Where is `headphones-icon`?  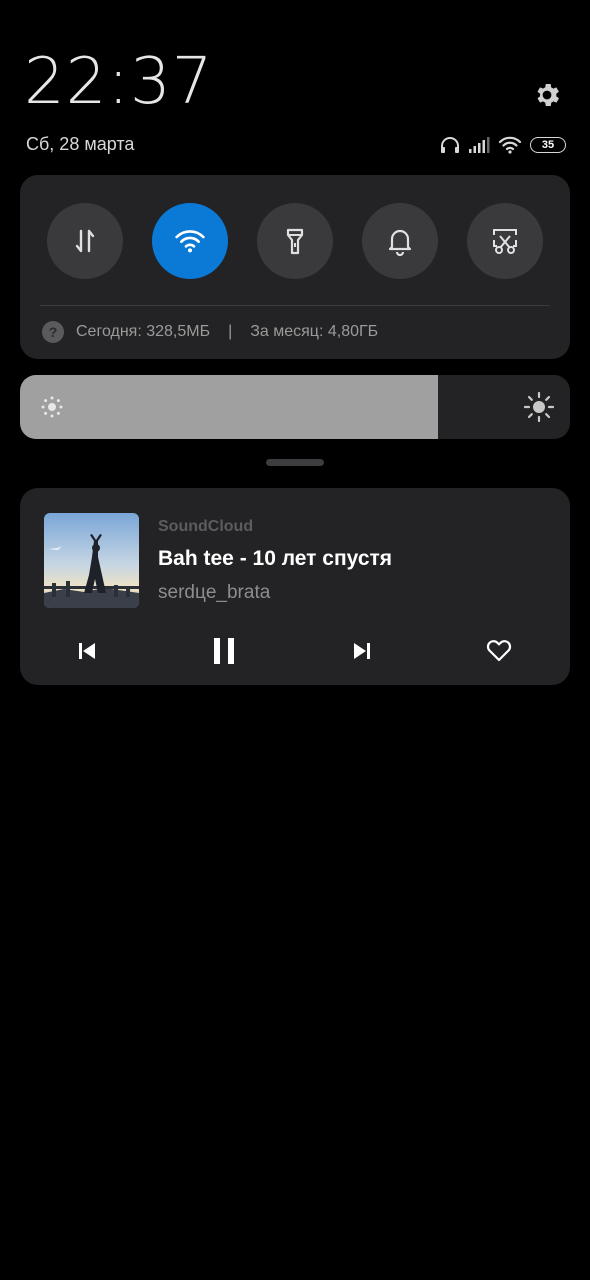
headphones-icon is located at coordinates (450, 145).